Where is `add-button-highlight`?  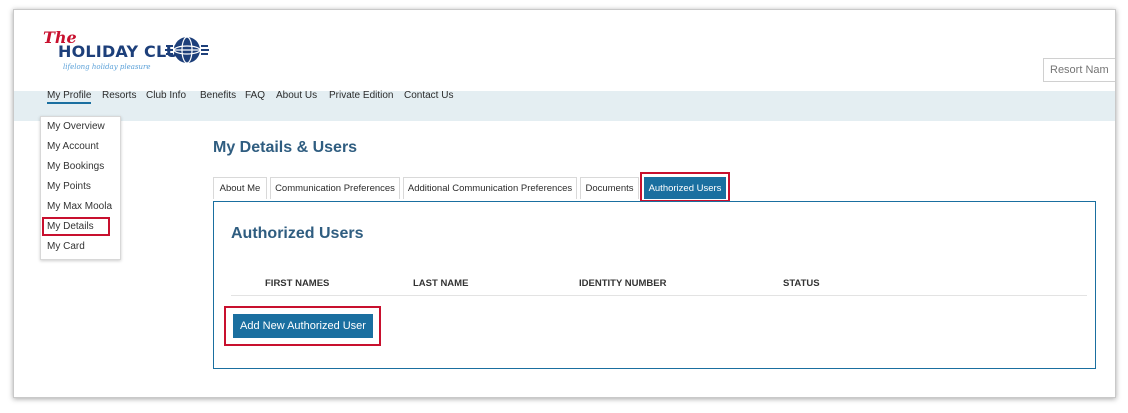
add-button-highlight is located at coordinates (302, 326).